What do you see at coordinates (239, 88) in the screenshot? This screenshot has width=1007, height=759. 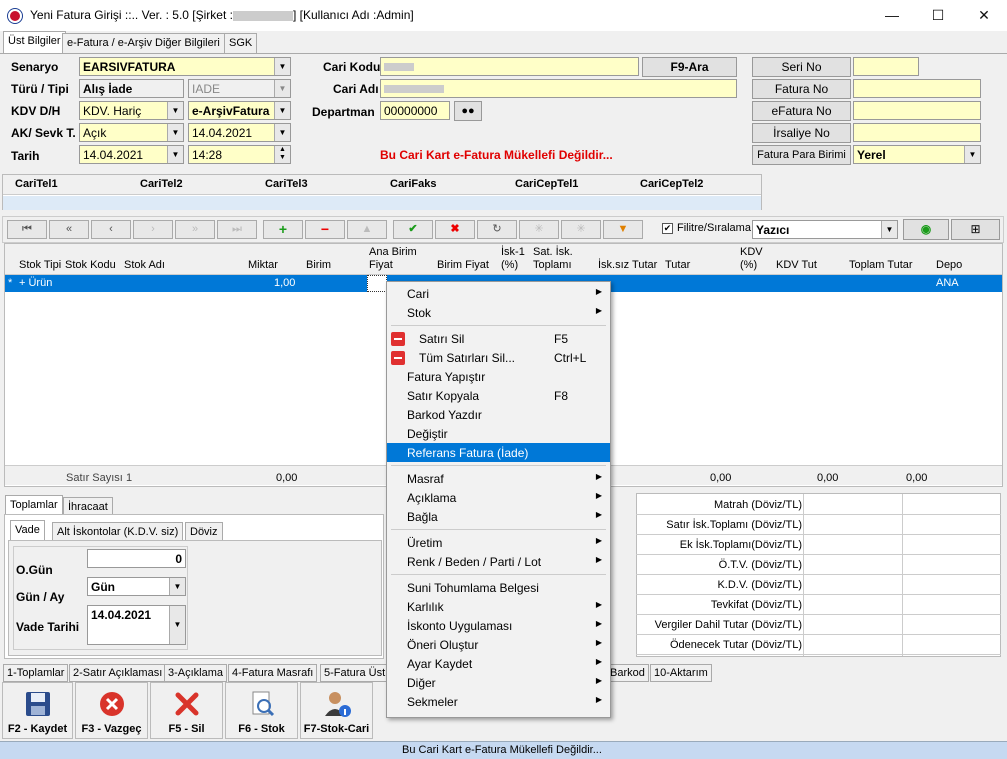 I see `tipi-select: IADE ▼` at bounding box center [239, 88].